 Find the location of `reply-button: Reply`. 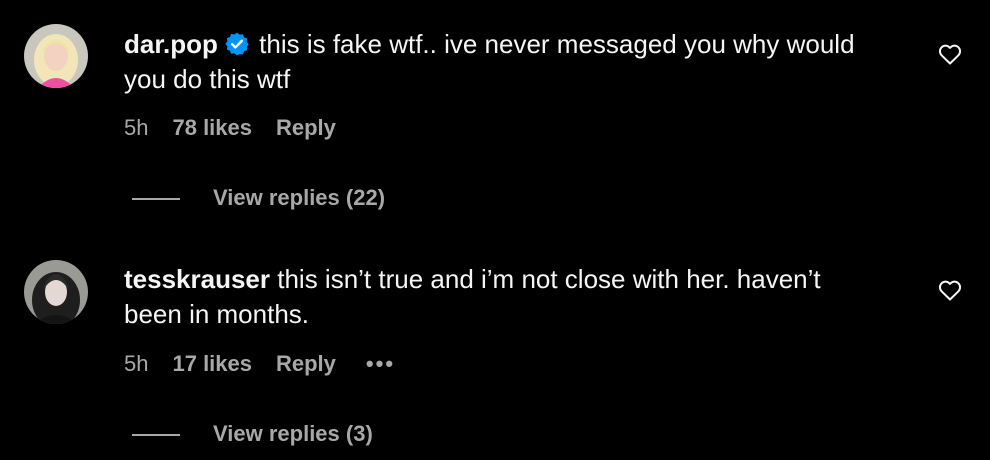

reply-button: Reply is located at coordinates (306, 364).